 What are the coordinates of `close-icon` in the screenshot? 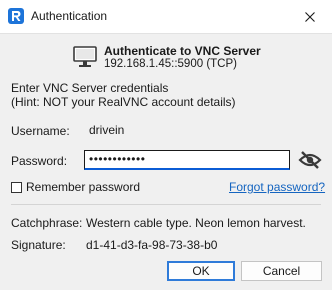 It's located at (310, 16).